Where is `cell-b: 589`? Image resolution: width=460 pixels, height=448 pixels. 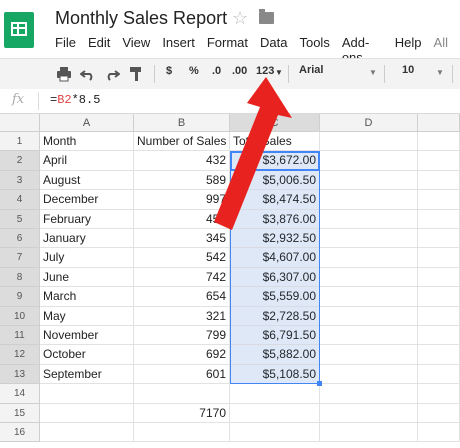
cell-b: 589 is located at coordinates (182, 180).